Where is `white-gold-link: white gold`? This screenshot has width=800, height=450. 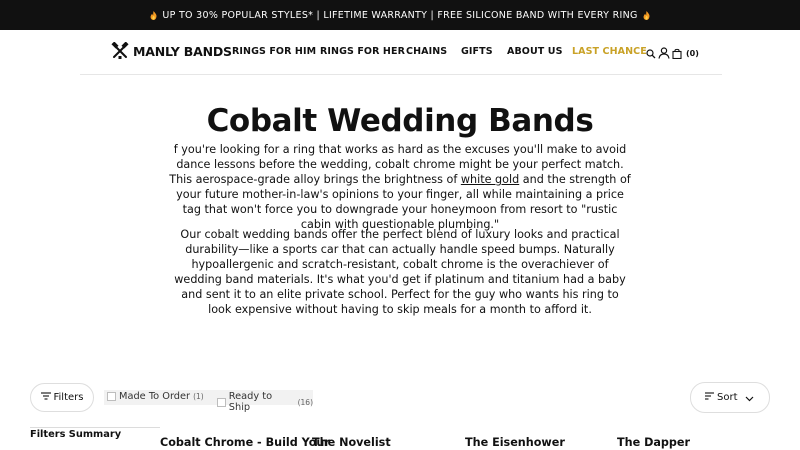
white-gold-link: white gold is located at coordinates (490, 179).